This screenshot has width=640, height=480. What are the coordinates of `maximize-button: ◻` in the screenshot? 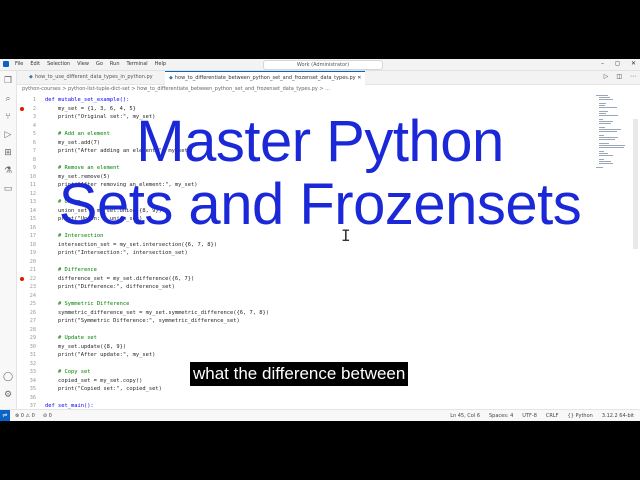 It's located at (617, 63).